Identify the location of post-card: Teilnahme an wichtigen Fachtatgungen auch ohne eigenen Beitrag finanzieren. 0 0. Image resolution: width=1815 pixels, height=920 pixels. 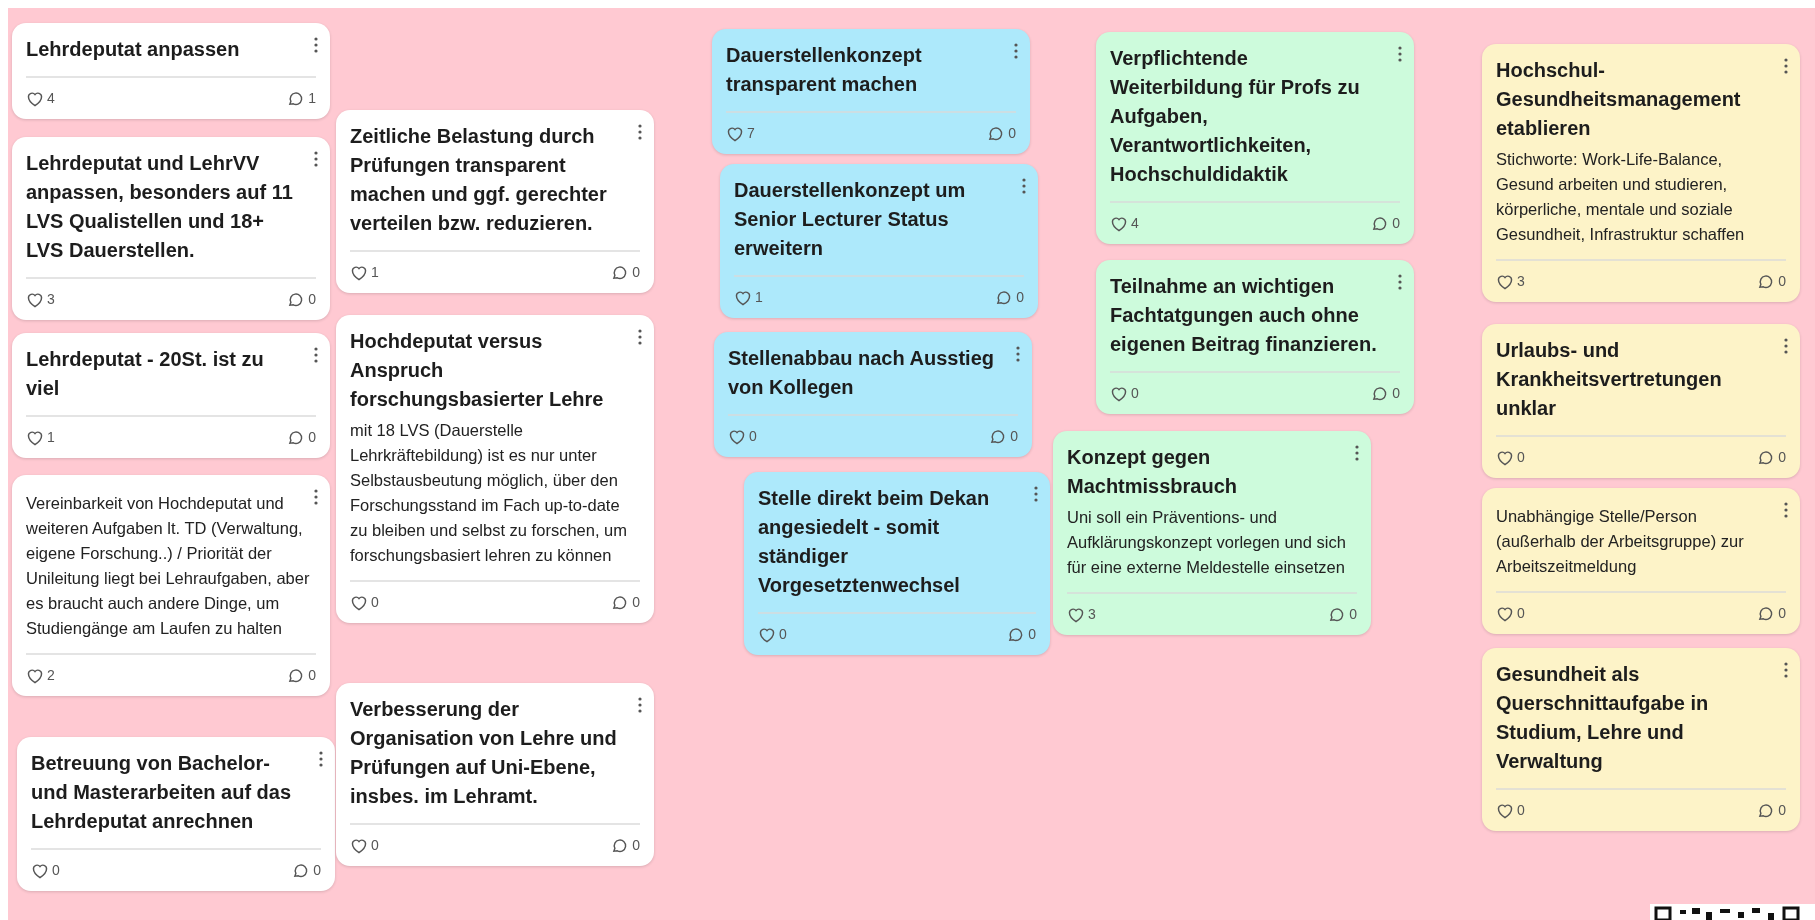
(1255, 337).